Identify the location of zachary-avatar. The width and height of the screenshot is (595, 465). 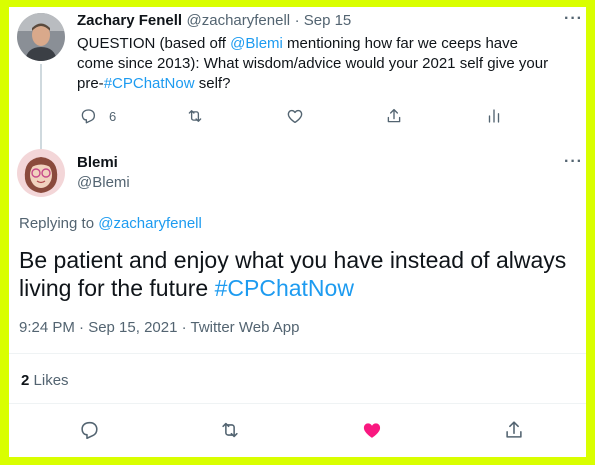
(41, 37).